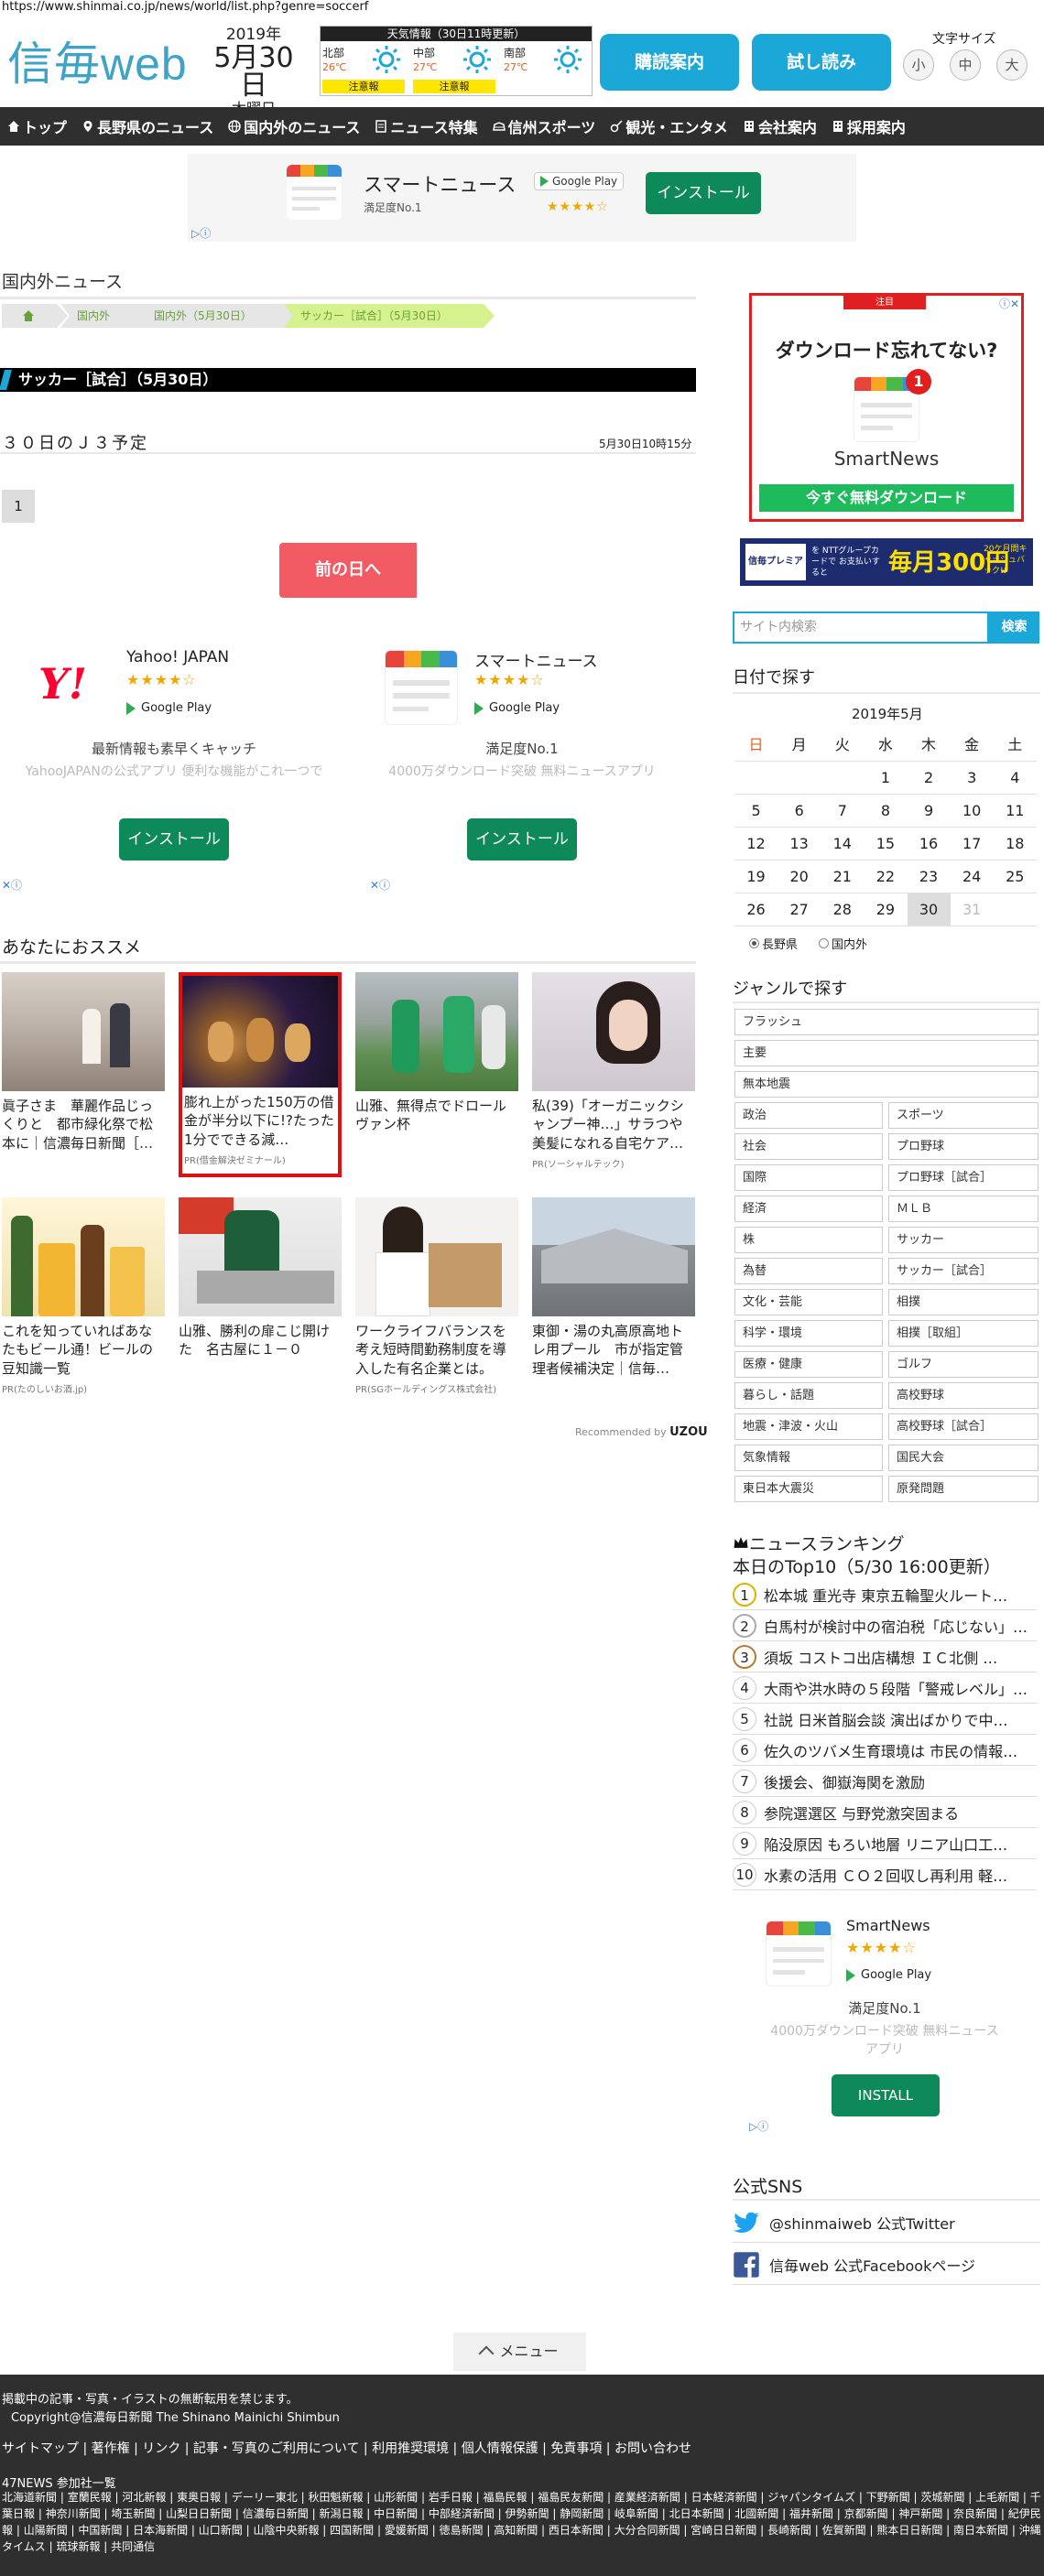 The width and height of the screenshot is (1044, 2576). I want to click on genre-item: 医療・健康, so click(808, 1365).